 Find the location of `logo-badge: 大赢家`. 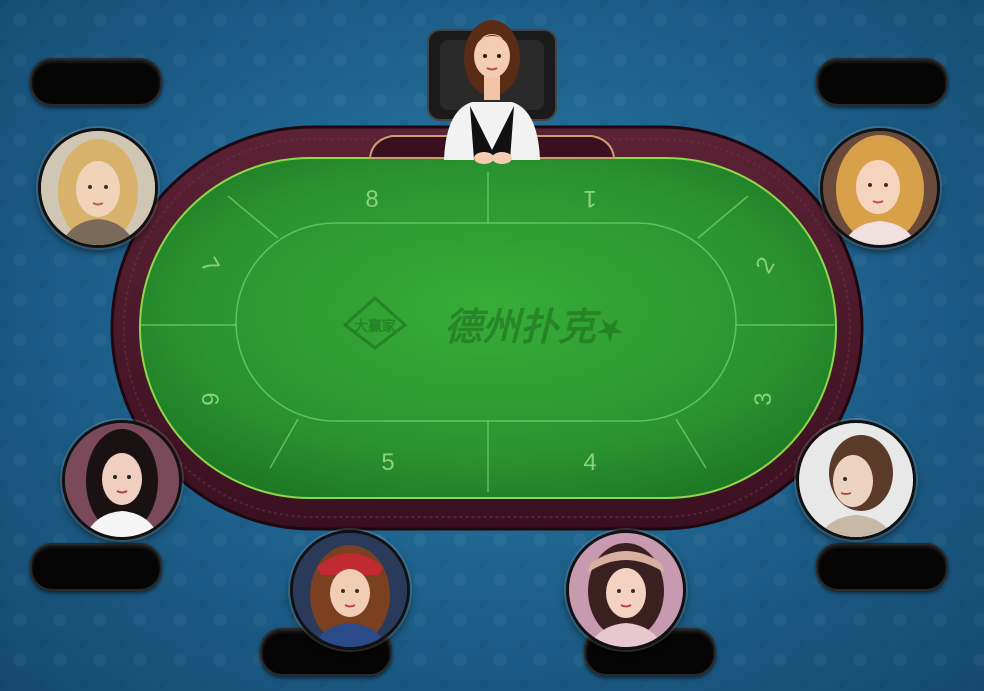

logo-badge: 大赢家 is located at coordinates (375, 326).